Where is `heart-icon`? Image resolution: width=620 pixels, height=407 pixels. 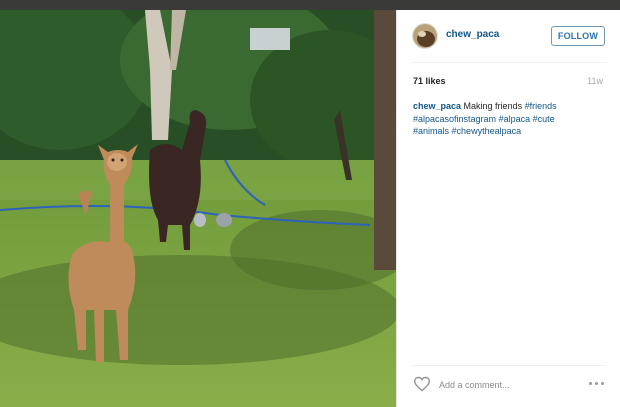
heart-icon is located at coordinates (422, 384).